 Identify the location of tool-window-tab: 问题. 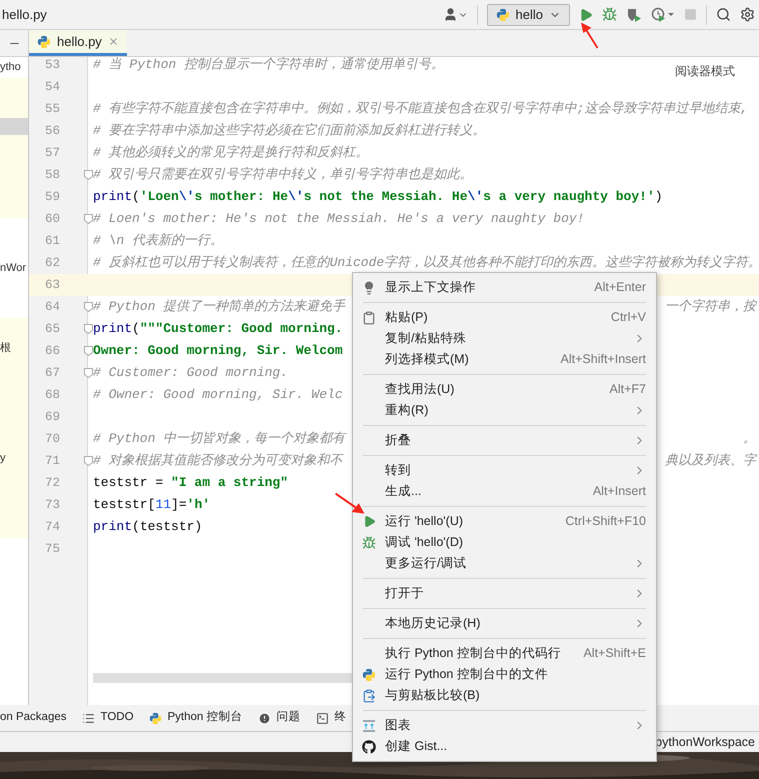
(279, 718).